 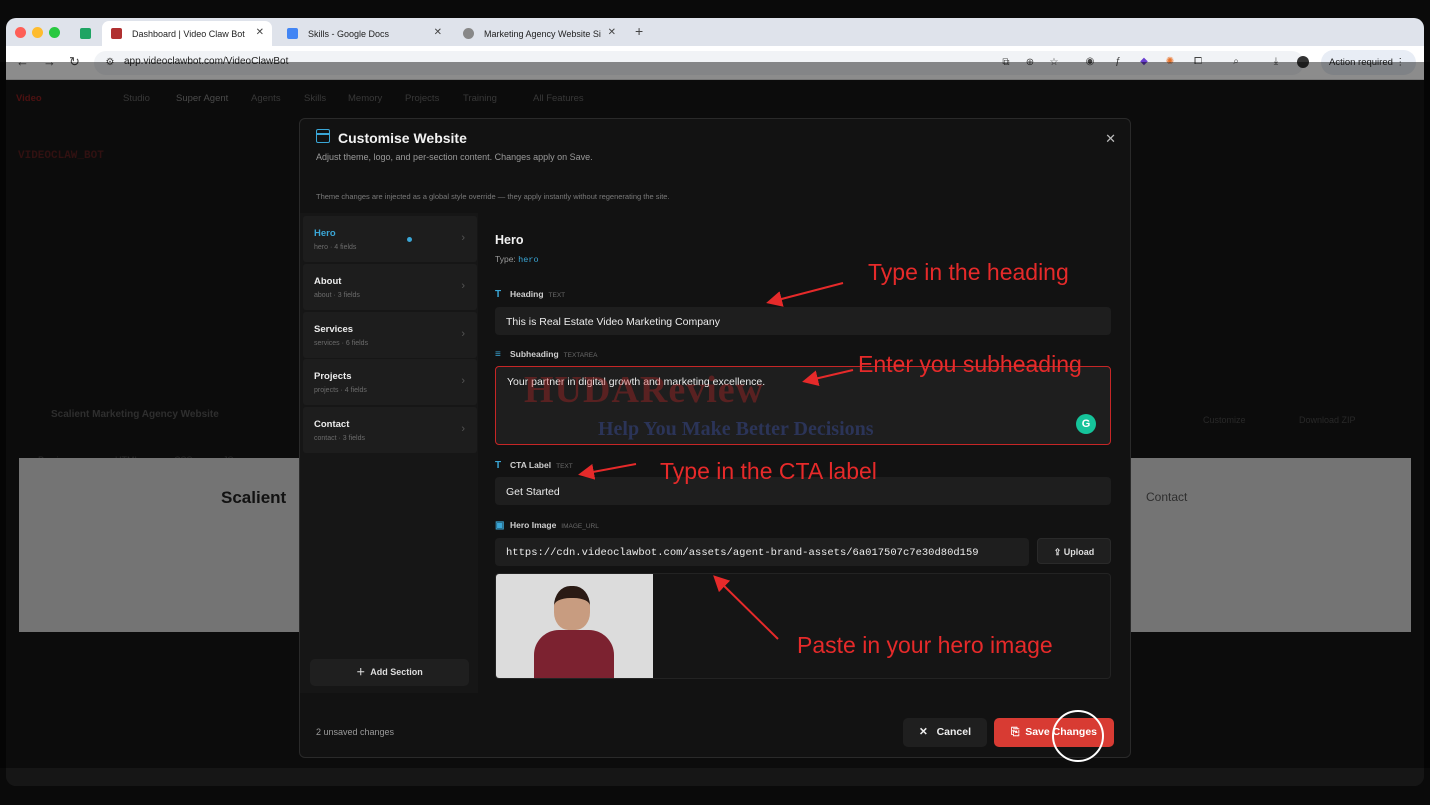 What do you see at coordinates (361, 672) in the screenshot?
I see `plus-icon: ＋` at bounding box center [361, 672].